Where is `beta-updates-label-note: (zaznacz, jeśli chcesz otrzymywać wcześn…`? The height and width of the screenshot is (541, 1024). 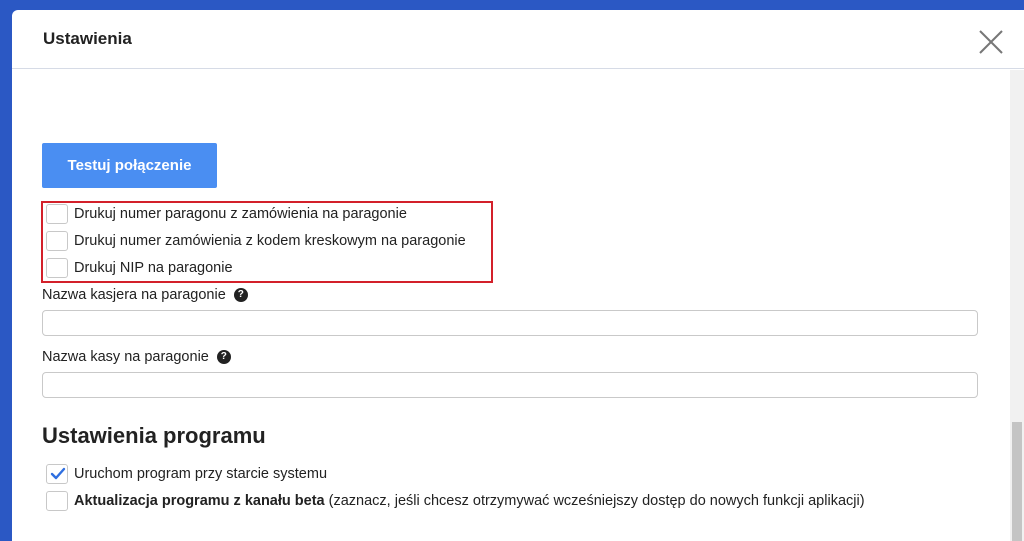
beta-updates-label-note: (zaznacz, jeśli chcesz otrzymywać wcześn… is located at coordinates (594, 501).